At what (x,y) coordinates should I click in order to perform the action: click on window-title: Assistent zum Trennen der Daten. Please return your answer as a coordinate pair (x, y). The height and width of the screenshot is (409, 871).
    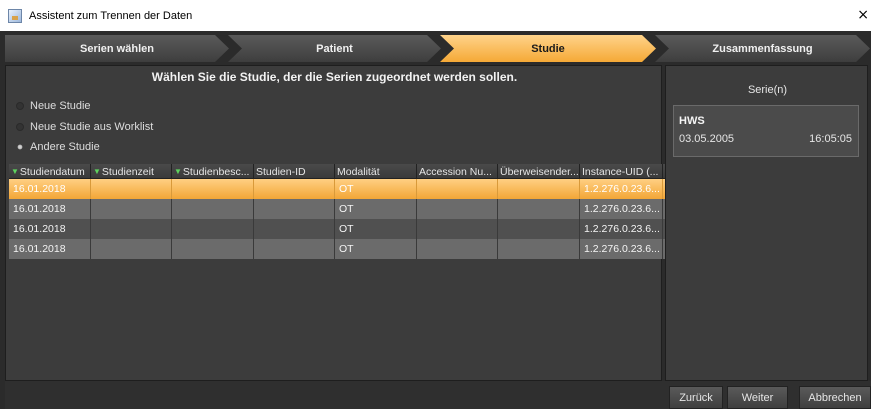
    Looking at the image, I should click on (111, 15).